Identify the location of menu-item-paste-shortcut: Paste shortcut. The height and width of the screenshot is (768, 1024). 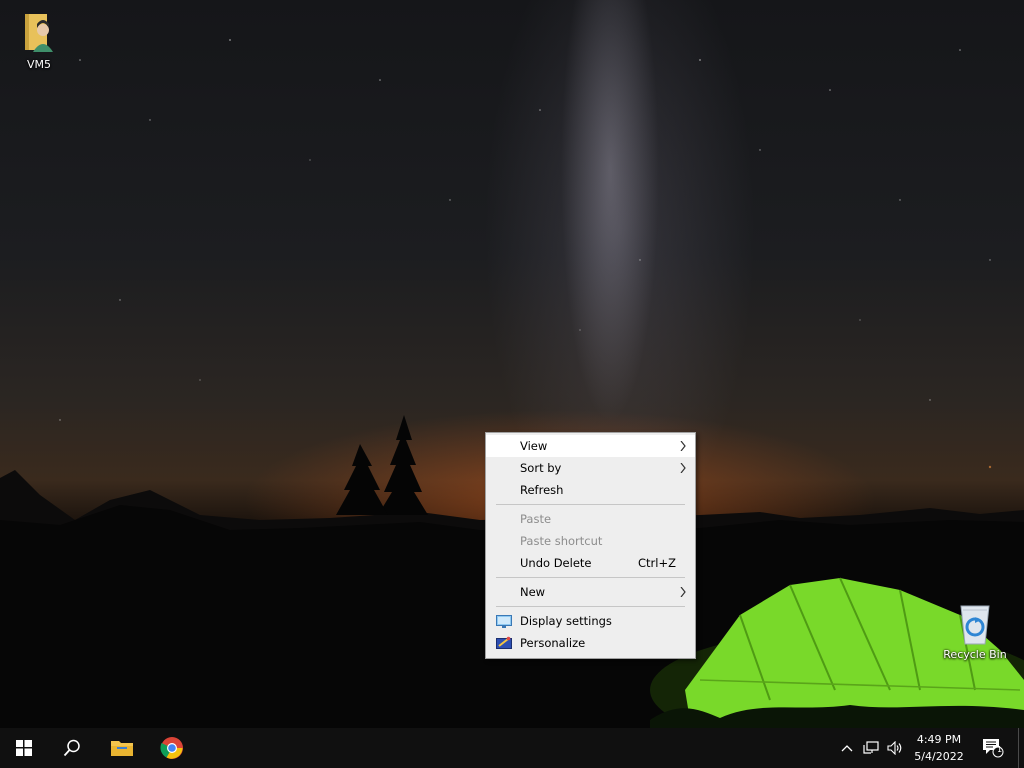
(590, 541).